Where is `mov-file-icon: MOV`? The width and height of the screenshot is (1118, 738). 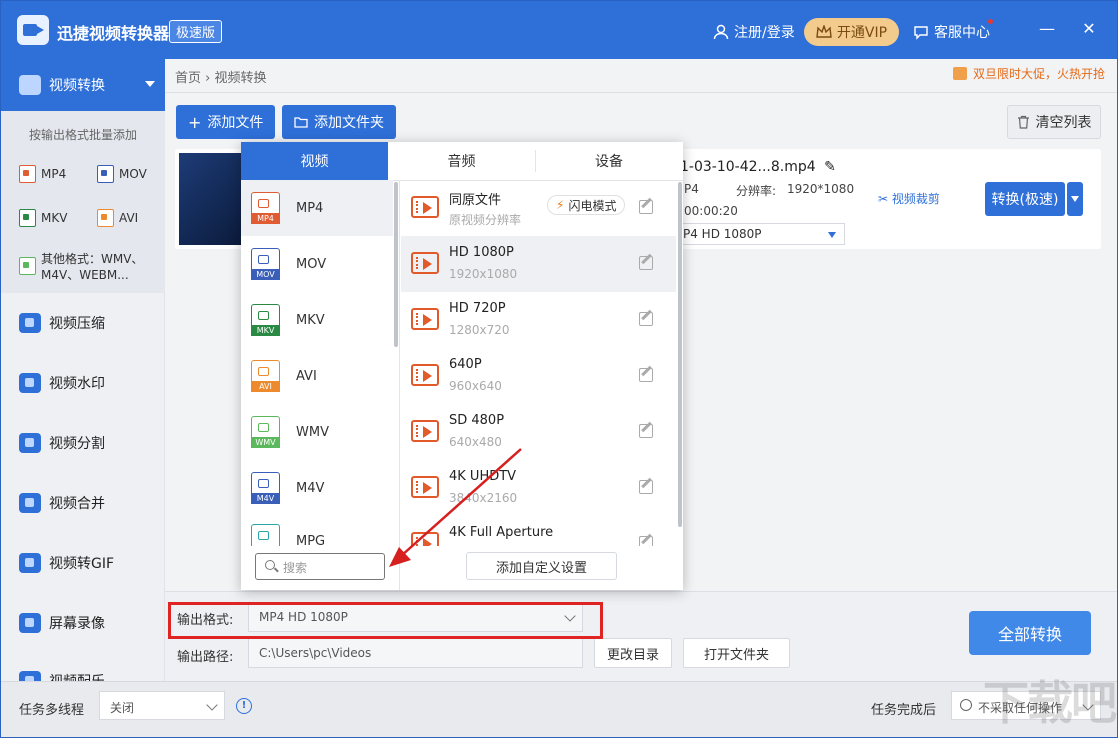
mov-file-icon: MOV is located at coordinates (265, 264).